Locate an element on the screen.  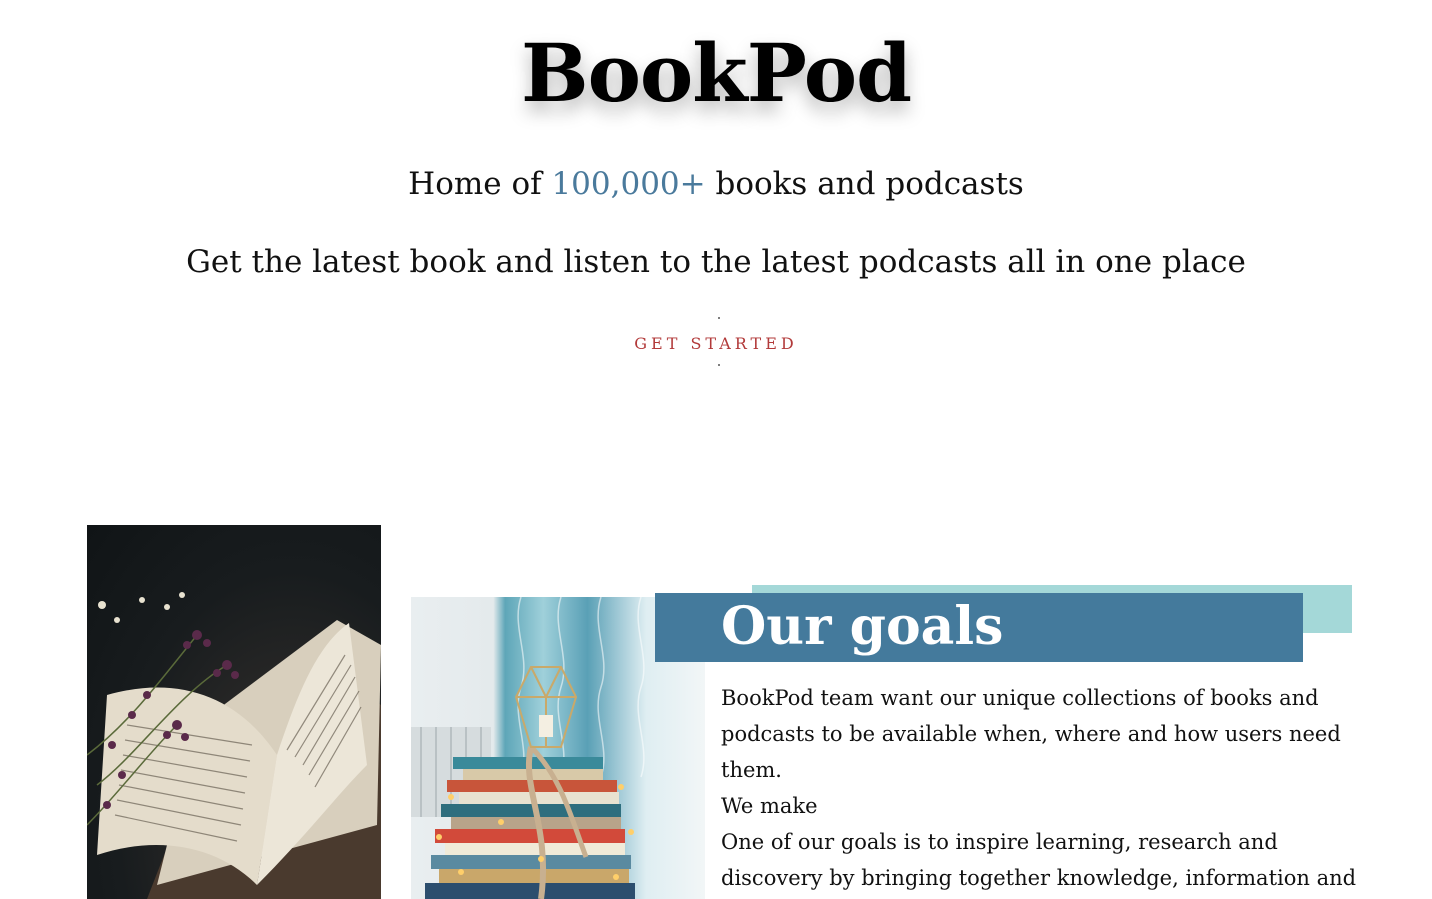
open-book-illustration is located at coordinates (234, 745).